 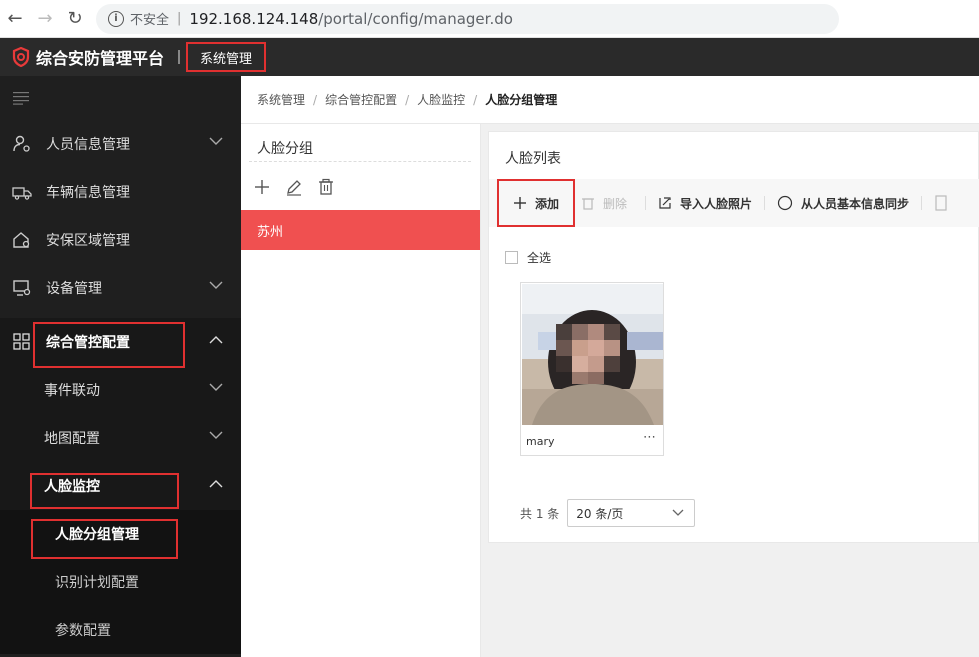 What do you see at coordinates (281, 99) in the screenshot?
I see `breadcrumb-item: 系统管理` at bounding box center [281, 99].